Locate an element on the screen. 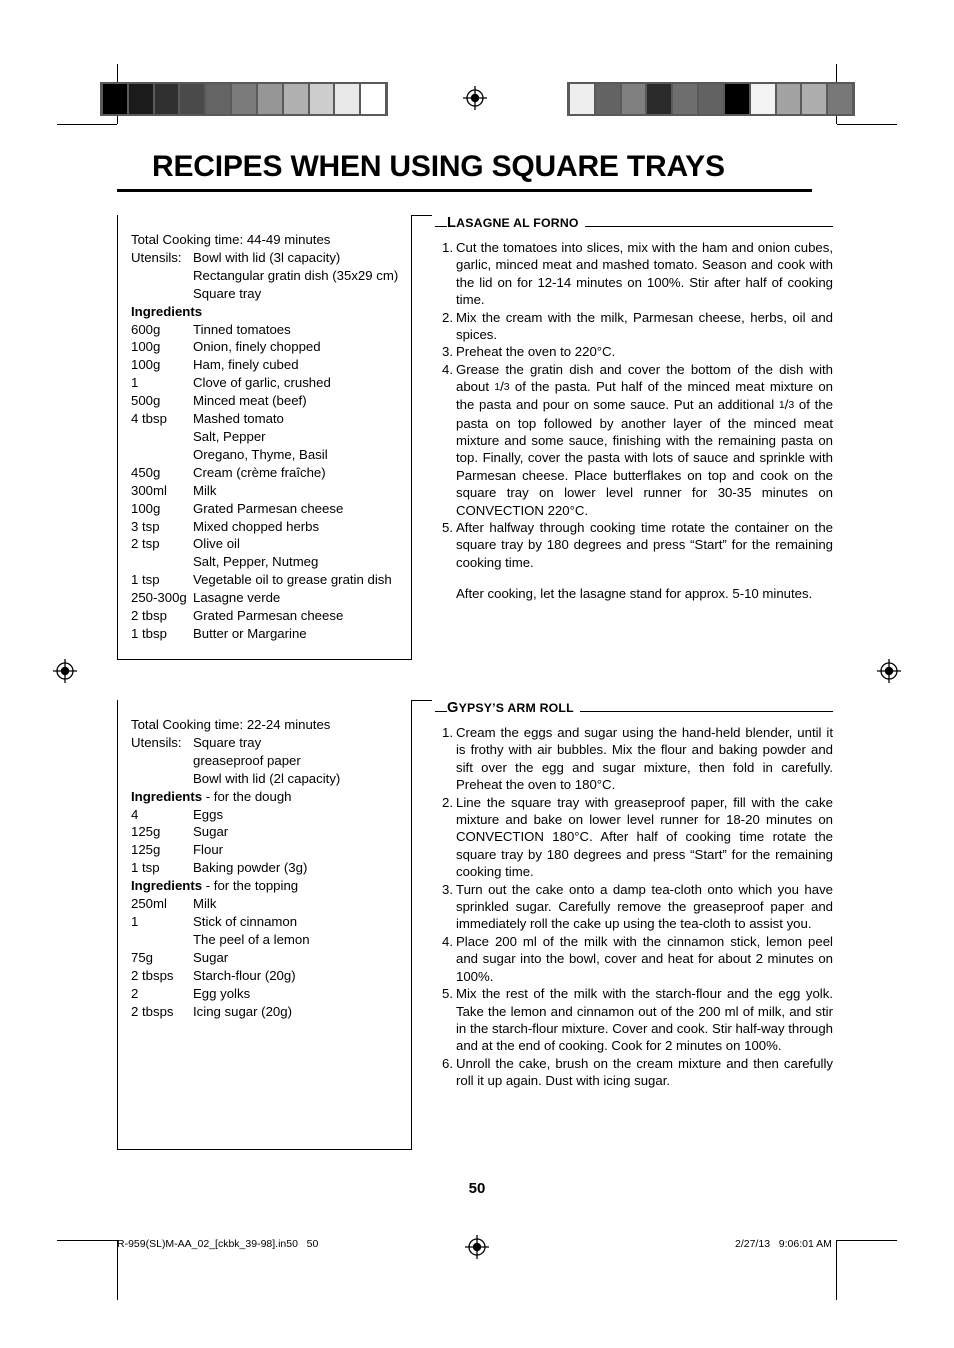 The width and height of the screenshot is (954, 1348). ingredient-row: 250ml Milk is located at coordinates (273, 904).